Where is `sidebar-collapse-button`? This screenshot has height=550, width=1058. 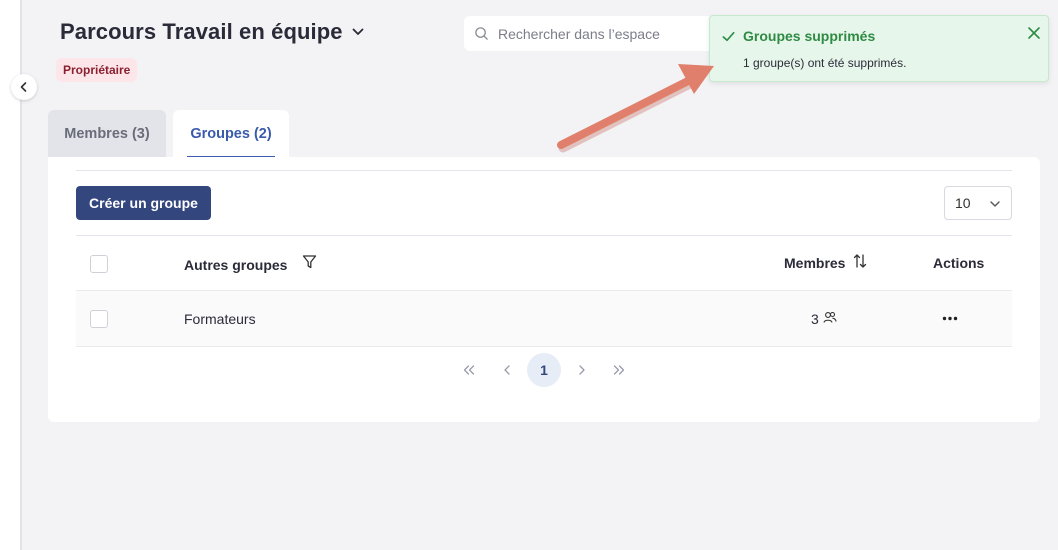
sidebar-collapse-button is located at coordinates (24, 87).